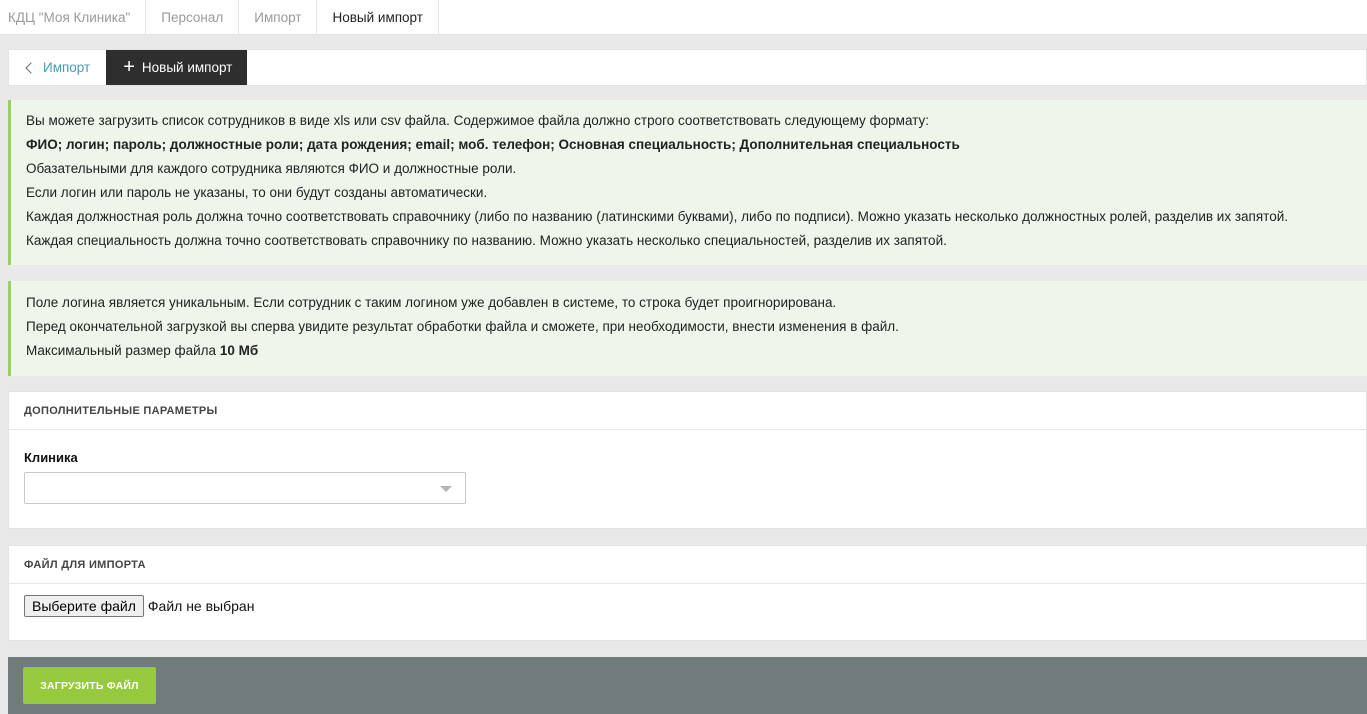 The width and height of the screenshot is (1367, 714). What do you see at coordinates (193, 17) in the screenshot?
I see `breadcrumb-staff: Персонал` at bounding box center [193, 17].